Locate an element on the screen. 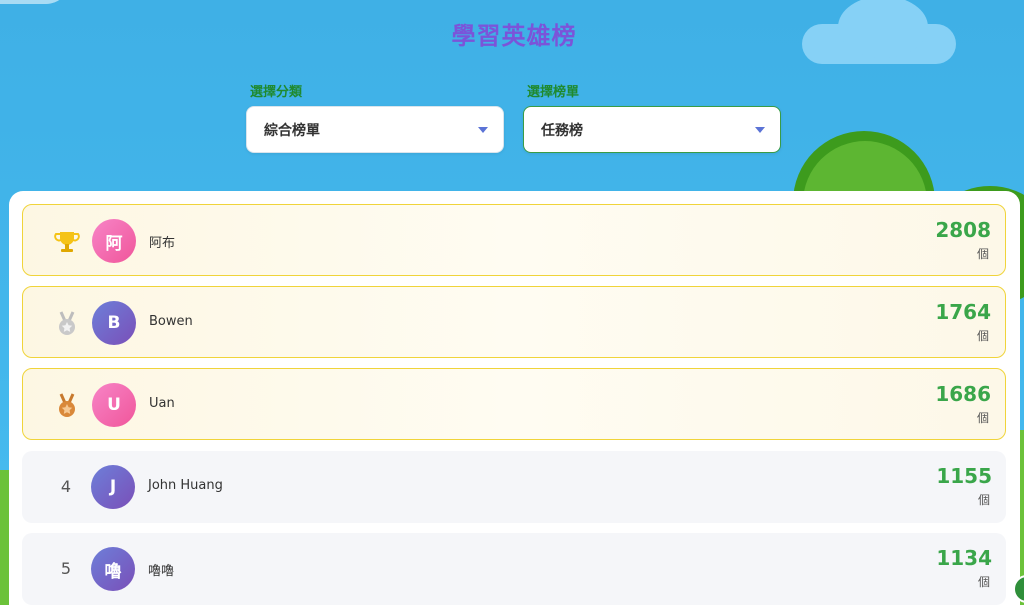 This screenshot has width=1024, height=605. category-select-value: 綜合榜單 is located at coordinates (292, 130).